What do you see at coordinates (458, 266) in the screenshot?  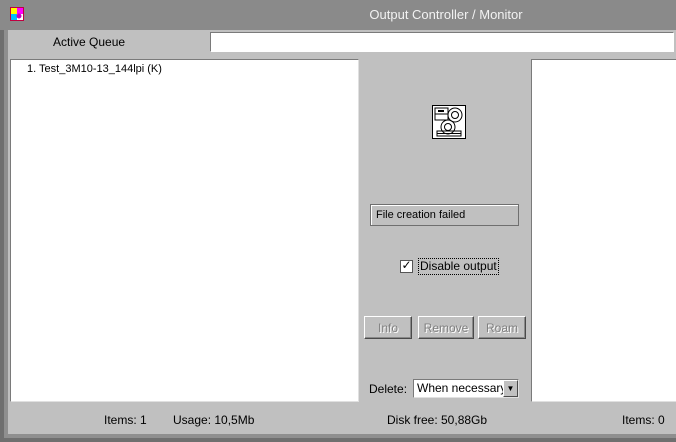 I see `disable-output-label: Disable output` at bounding box center [458, 266].